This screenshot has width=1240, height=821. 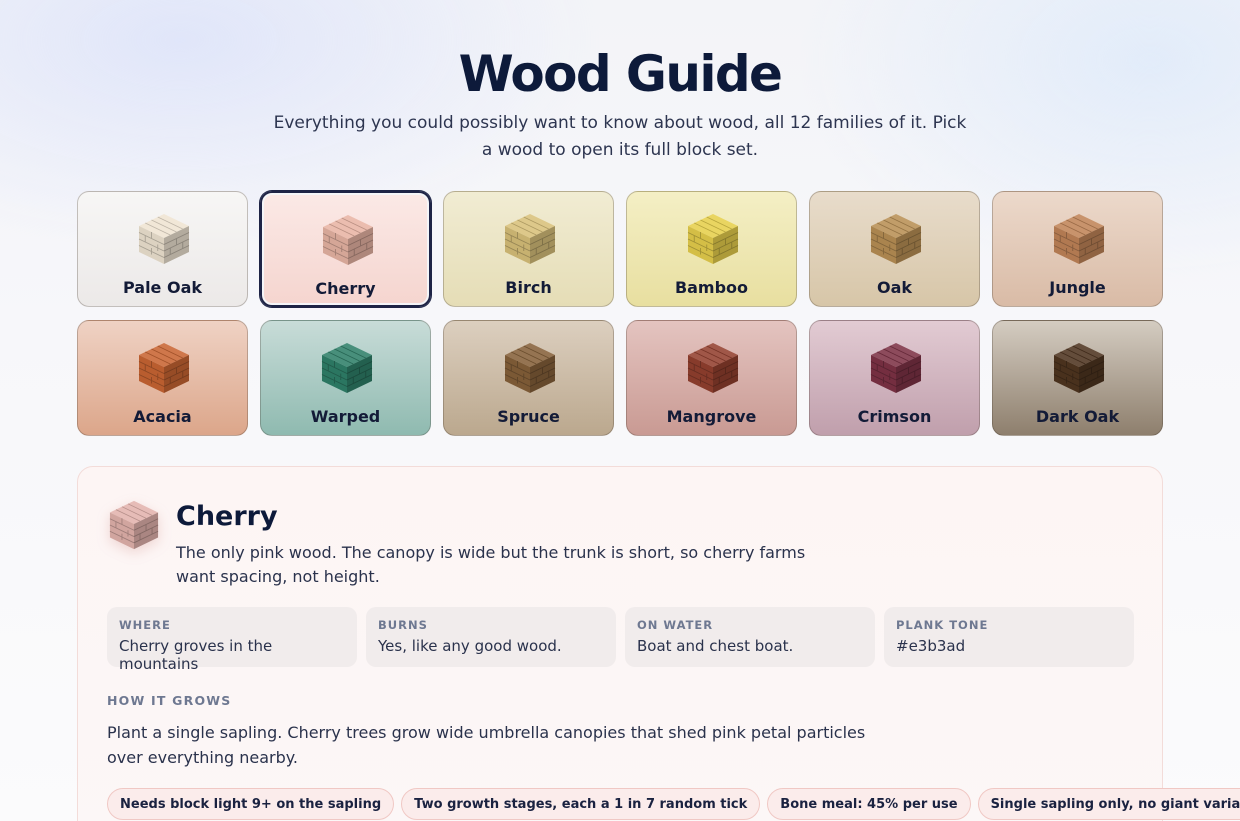 I want to click on mangrove-planks-icon, so click(x=713, y=368).